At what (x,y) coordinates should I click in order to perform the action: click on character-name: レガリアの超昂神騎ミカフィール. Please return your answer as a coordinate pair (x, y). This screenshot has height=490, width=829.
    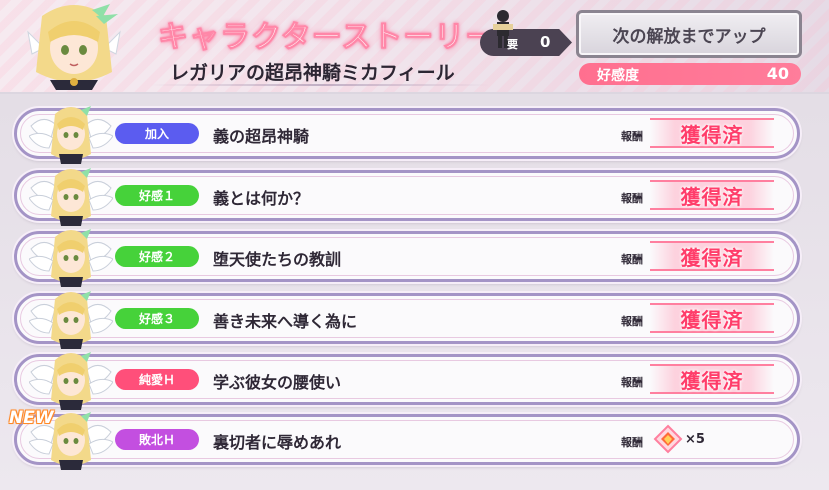
    Looking at the image, I should click on (312, 73).